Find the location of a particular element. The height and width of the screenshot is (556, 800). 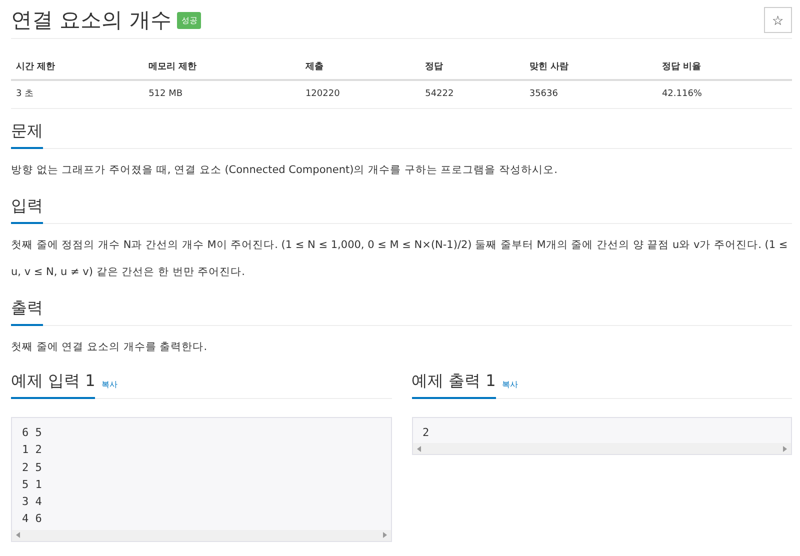

column-header: 정답 비율 is located at coordinates (724, 66).